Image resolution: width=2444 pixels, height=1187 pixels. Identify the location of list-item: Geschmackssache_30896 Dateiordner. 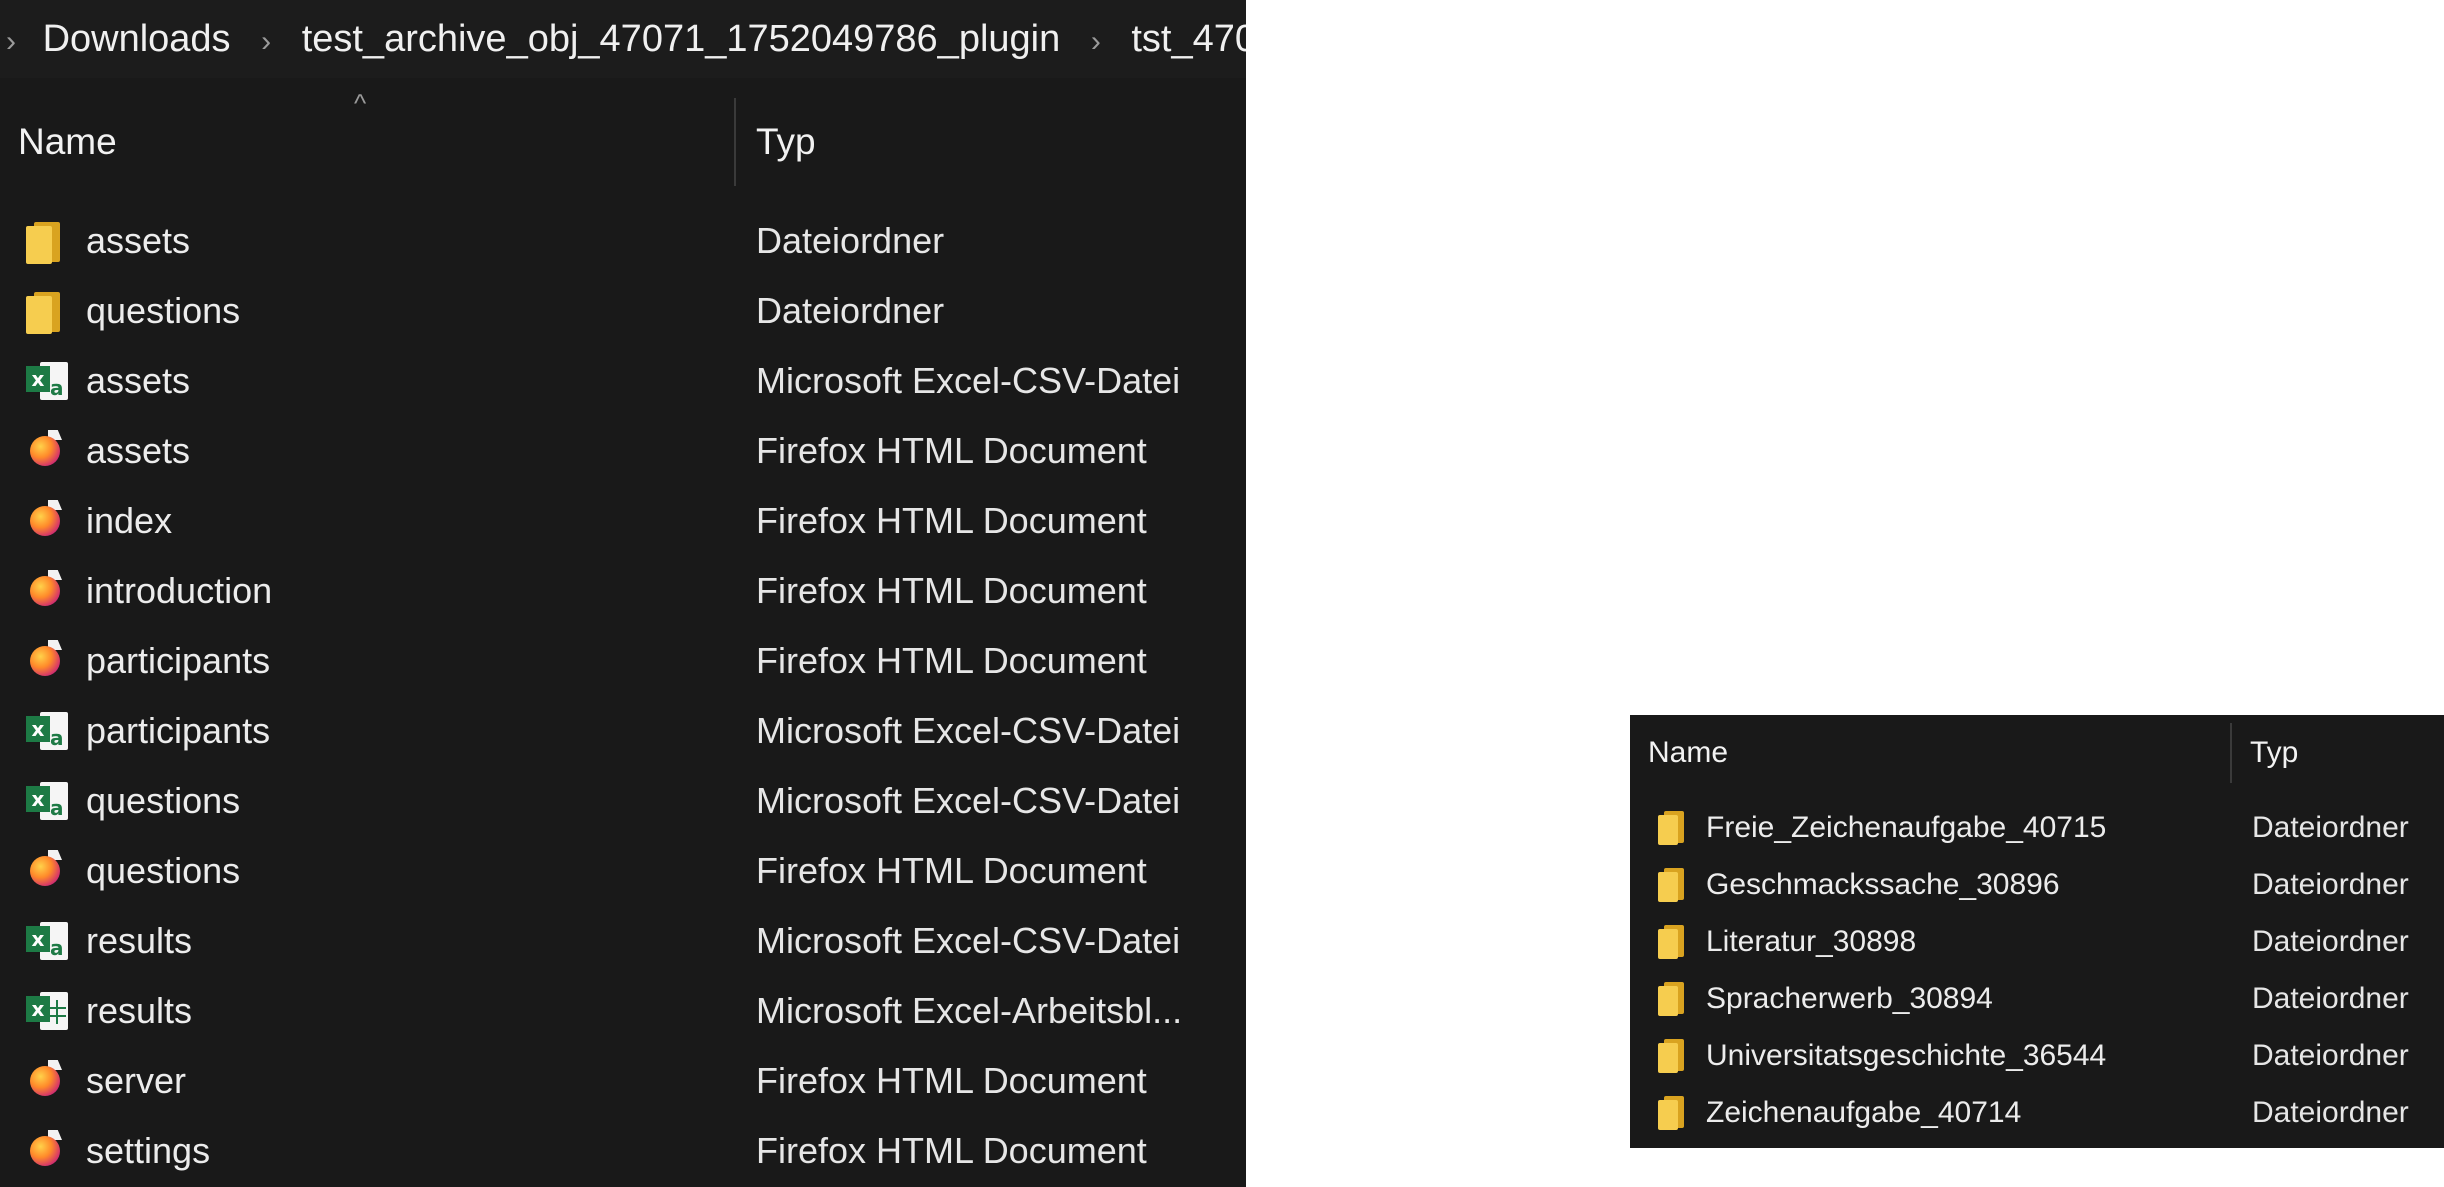
(2037, 884).